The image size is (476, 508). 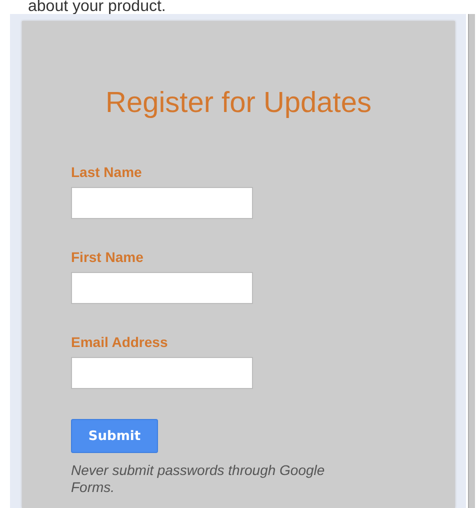 What do you see at coordinates (471, 261) in the screenshot?
I see `scrollbar` at bounding box center [471, 261].